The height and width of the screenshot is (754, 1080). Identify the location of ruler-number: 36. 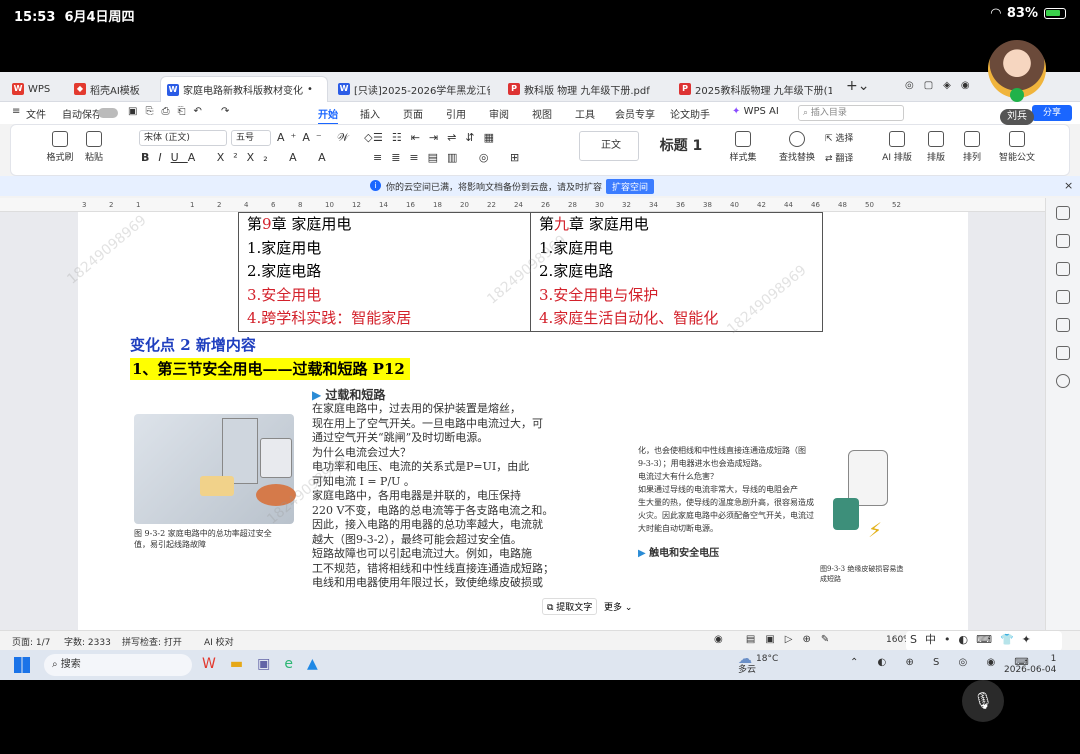
(680, 205).